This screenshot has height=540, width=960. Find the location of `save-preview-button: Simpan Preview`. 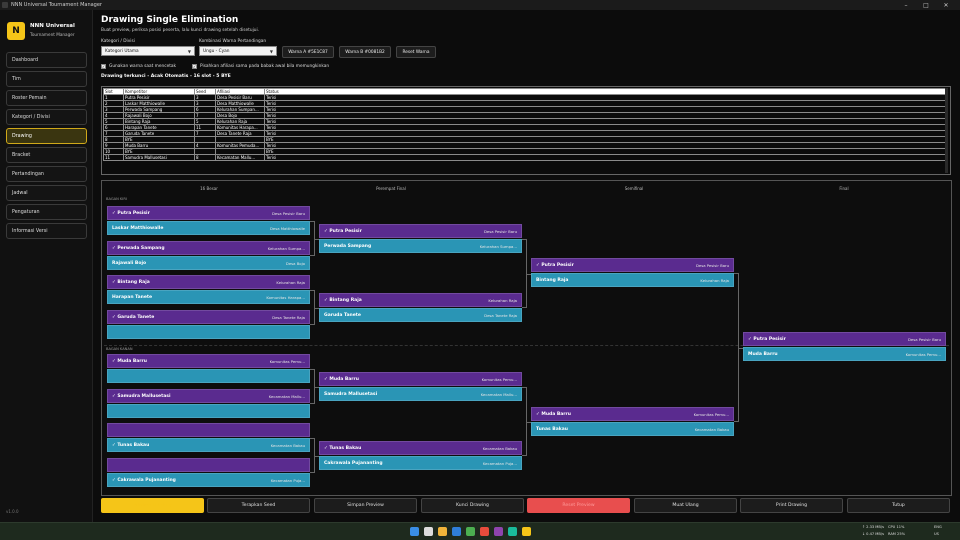

save-preview-button: Simpan Preview is located at coordinates (365, 505).